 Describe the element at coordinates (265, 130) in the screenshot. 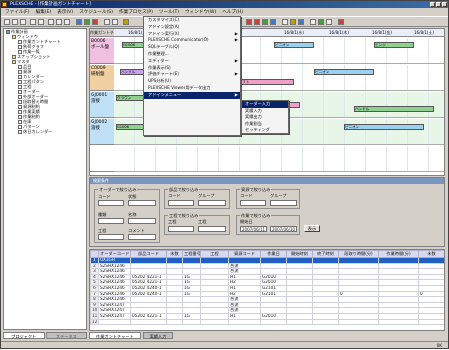

I see `submenu-item: セッティング` at that location.